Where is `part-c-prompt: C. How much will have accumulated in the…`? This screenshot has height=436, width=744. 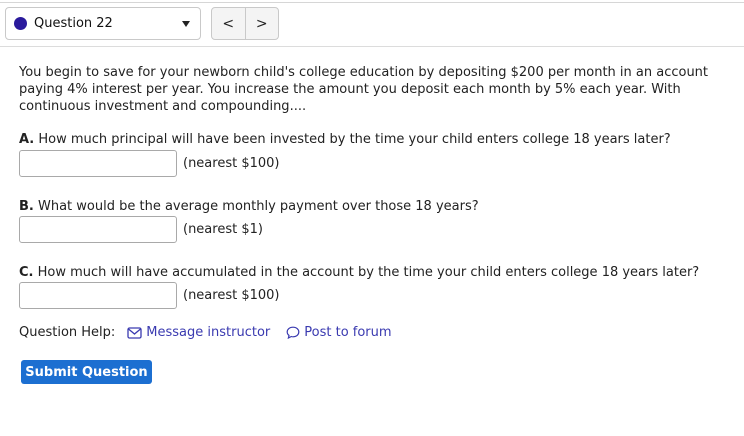 part-c-prompt: C. How much will have accumulated in the… is located at coordinates (359, 272).